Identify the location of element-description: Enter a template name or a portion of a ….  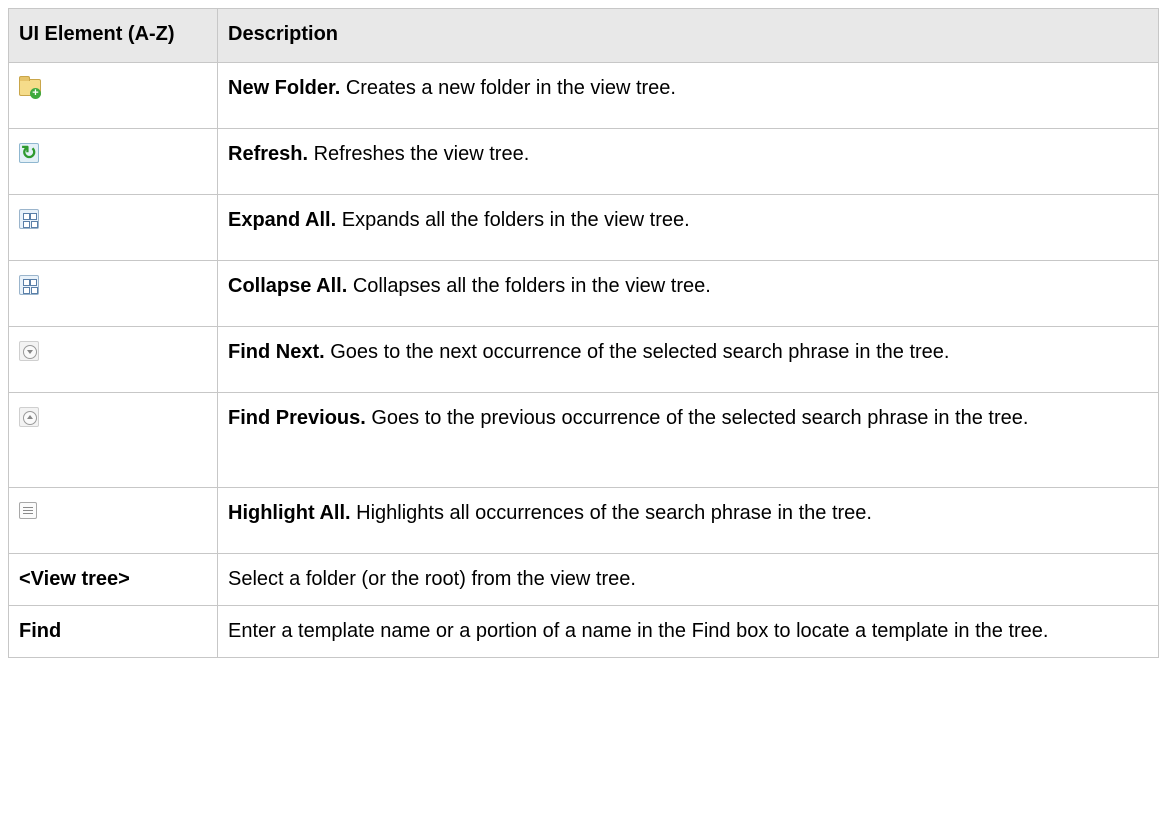
(638, 631).